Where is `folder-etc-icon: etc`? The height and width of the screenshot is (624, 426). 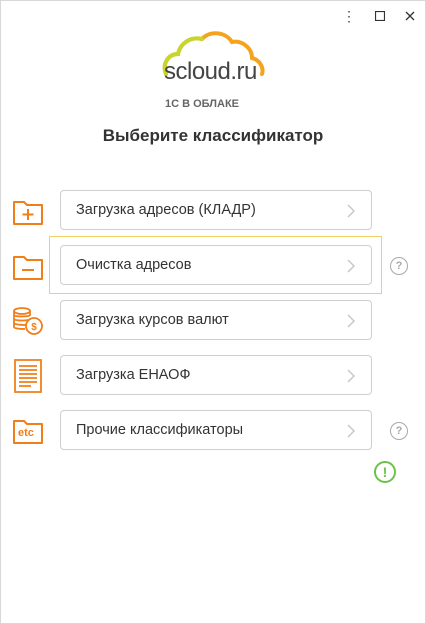
folder-etc-icon: etc is located at coordinates (28, 431).